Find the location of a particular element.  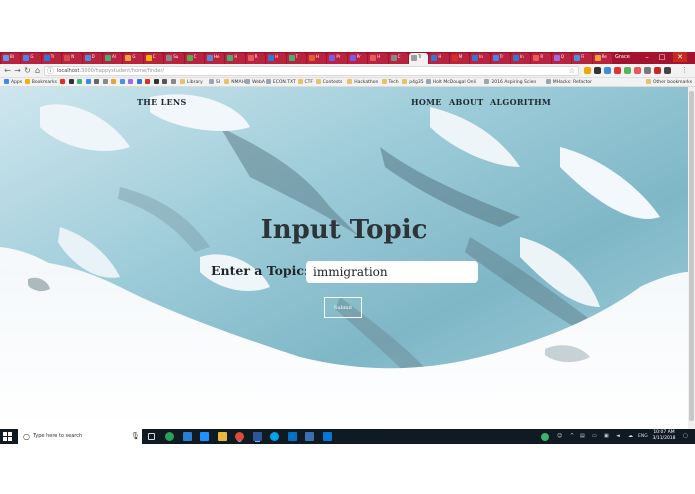

bookmark-star-icon: ☆ is located at coordinates (572, 71).